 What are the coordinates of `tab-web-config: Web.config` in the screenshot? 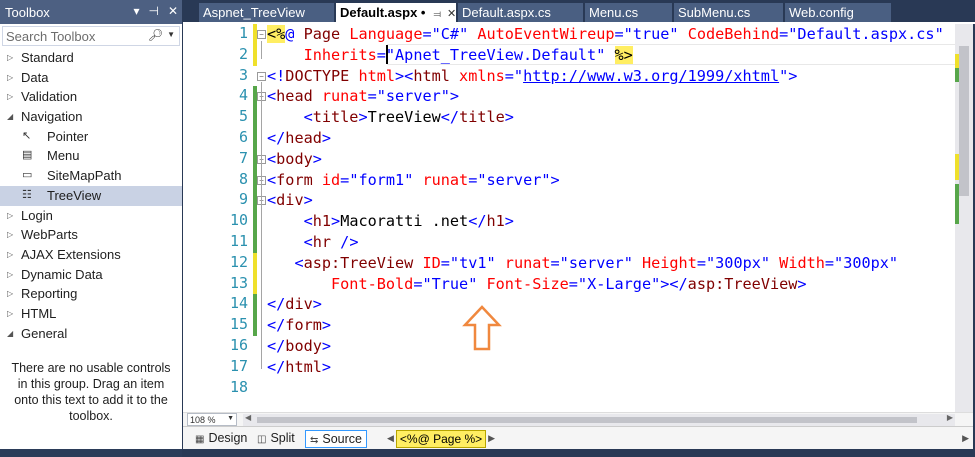 It's located at (838, 13).